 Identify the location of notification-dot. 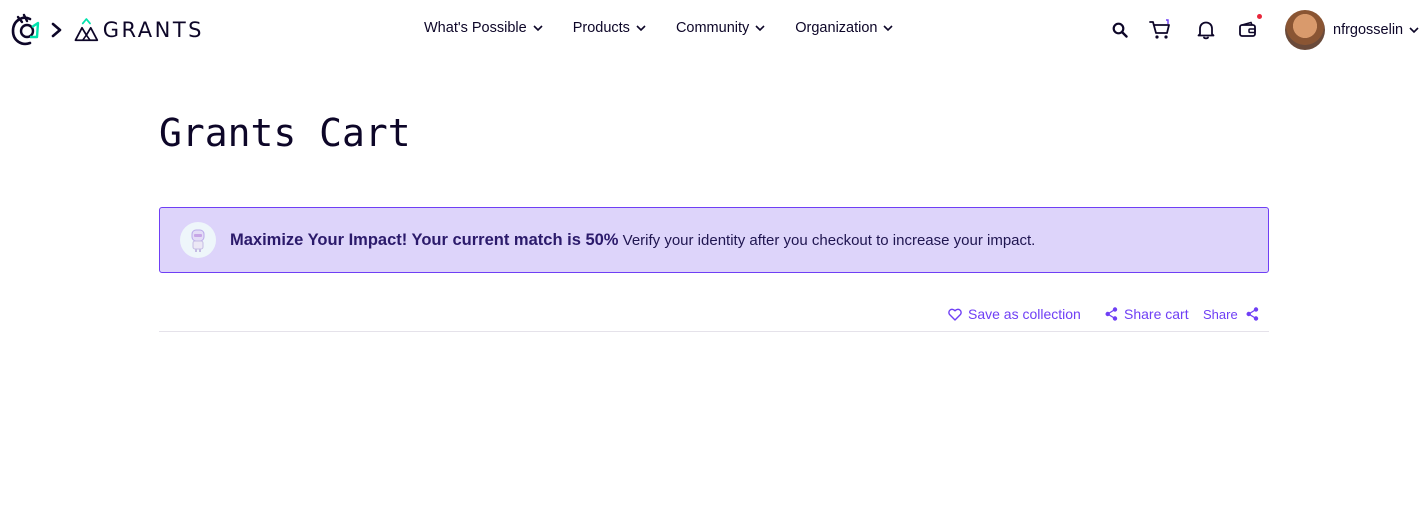
(1259, 16).